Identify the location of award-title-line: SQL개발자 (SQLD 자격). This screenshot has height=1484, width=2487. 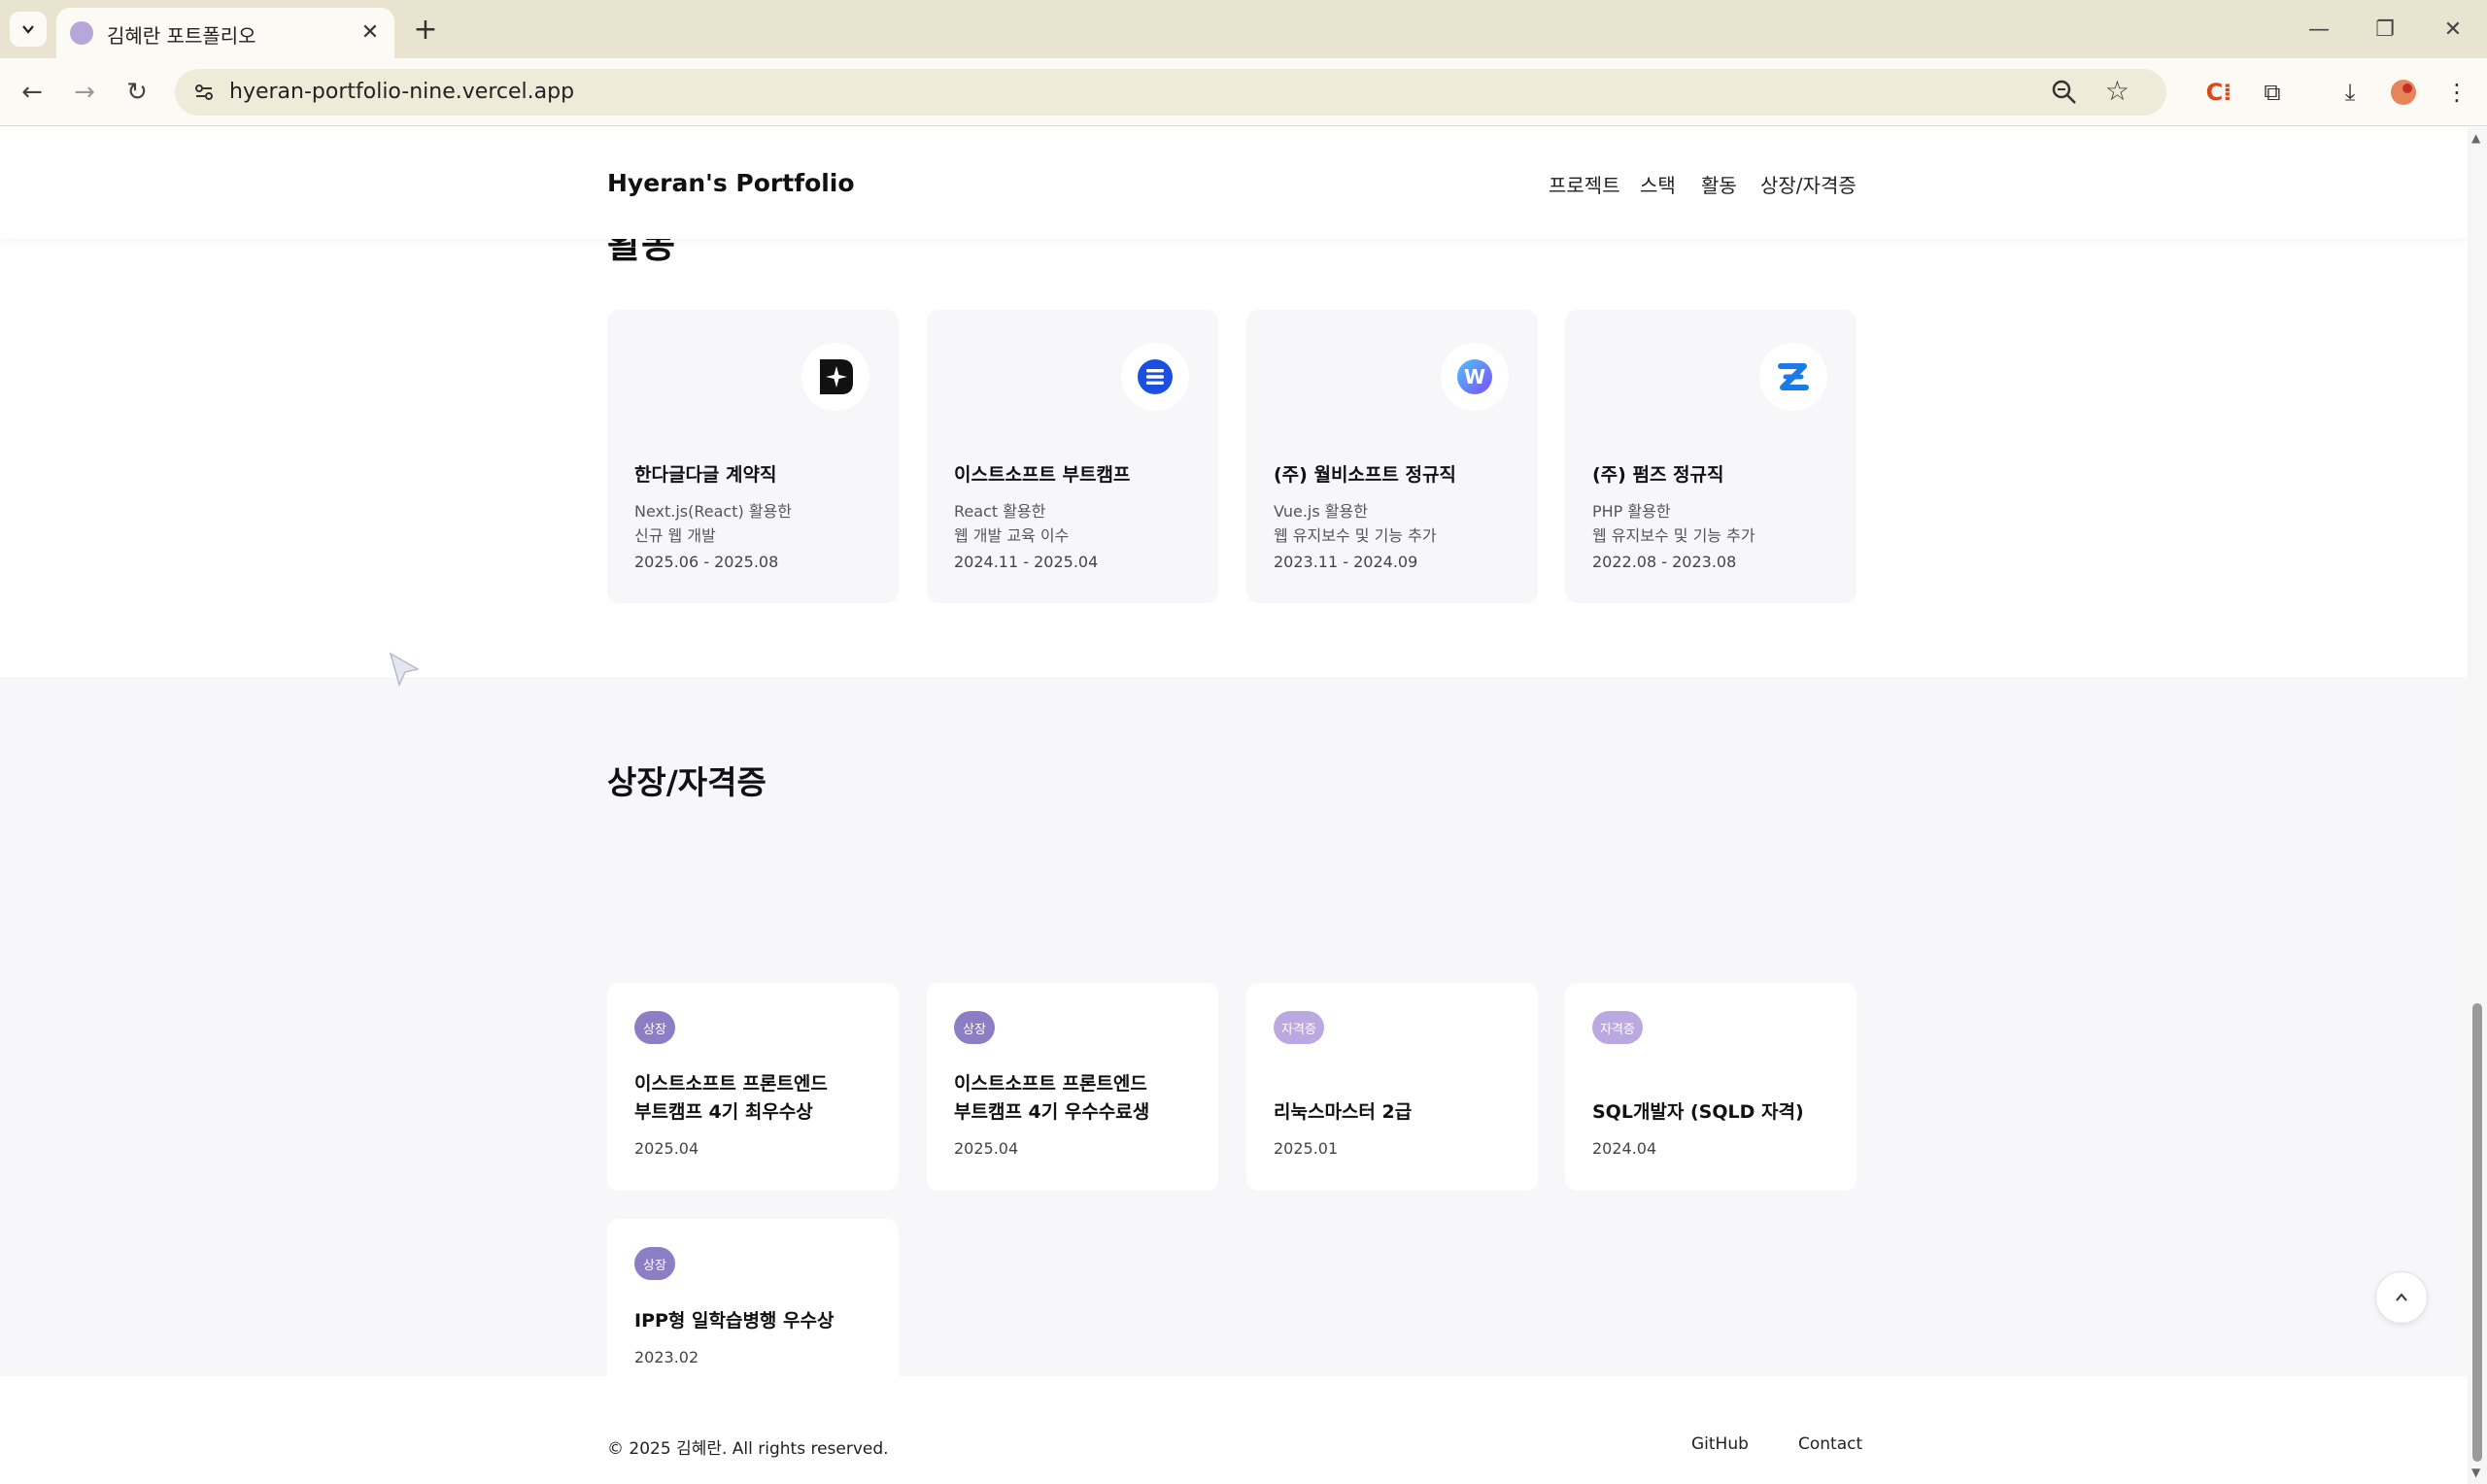
(1698, 1112).